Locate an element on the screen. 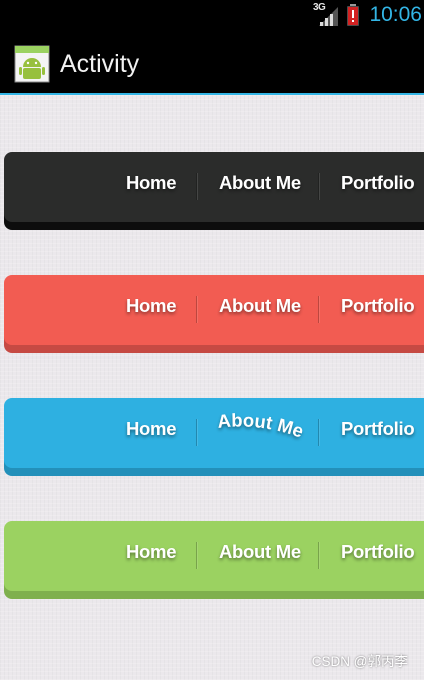 The image size is (424, 680). nav-about-me-link-curved: About Me is located at coordinates (262, 429).